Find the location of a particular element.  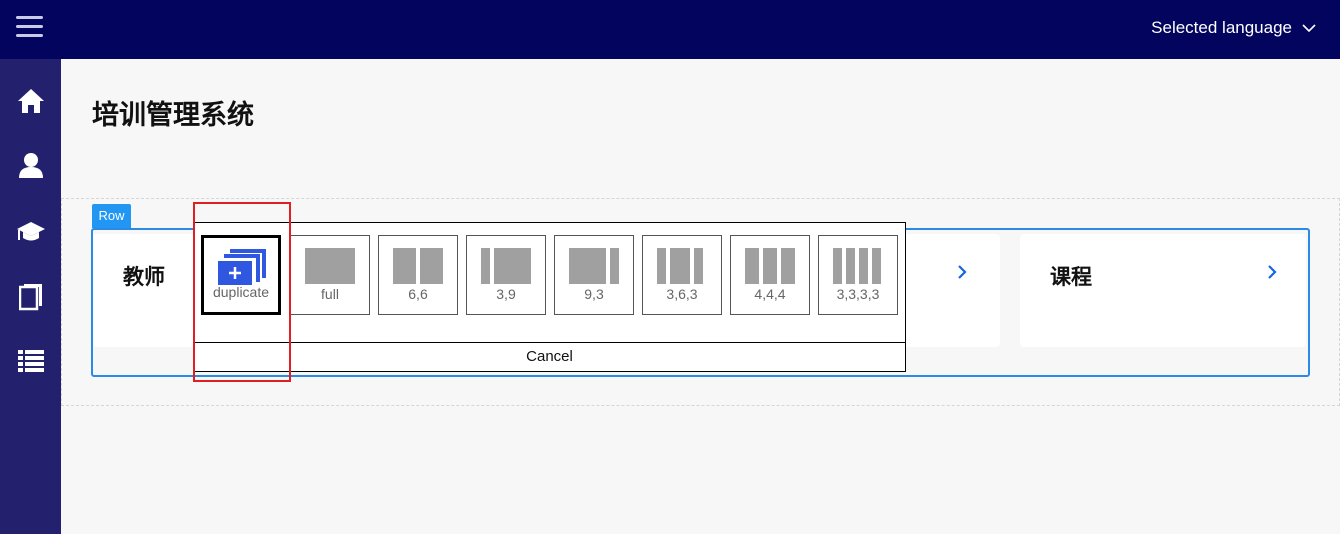

layout-option-label: 3,6,3 is located at coordinates (682, 294).